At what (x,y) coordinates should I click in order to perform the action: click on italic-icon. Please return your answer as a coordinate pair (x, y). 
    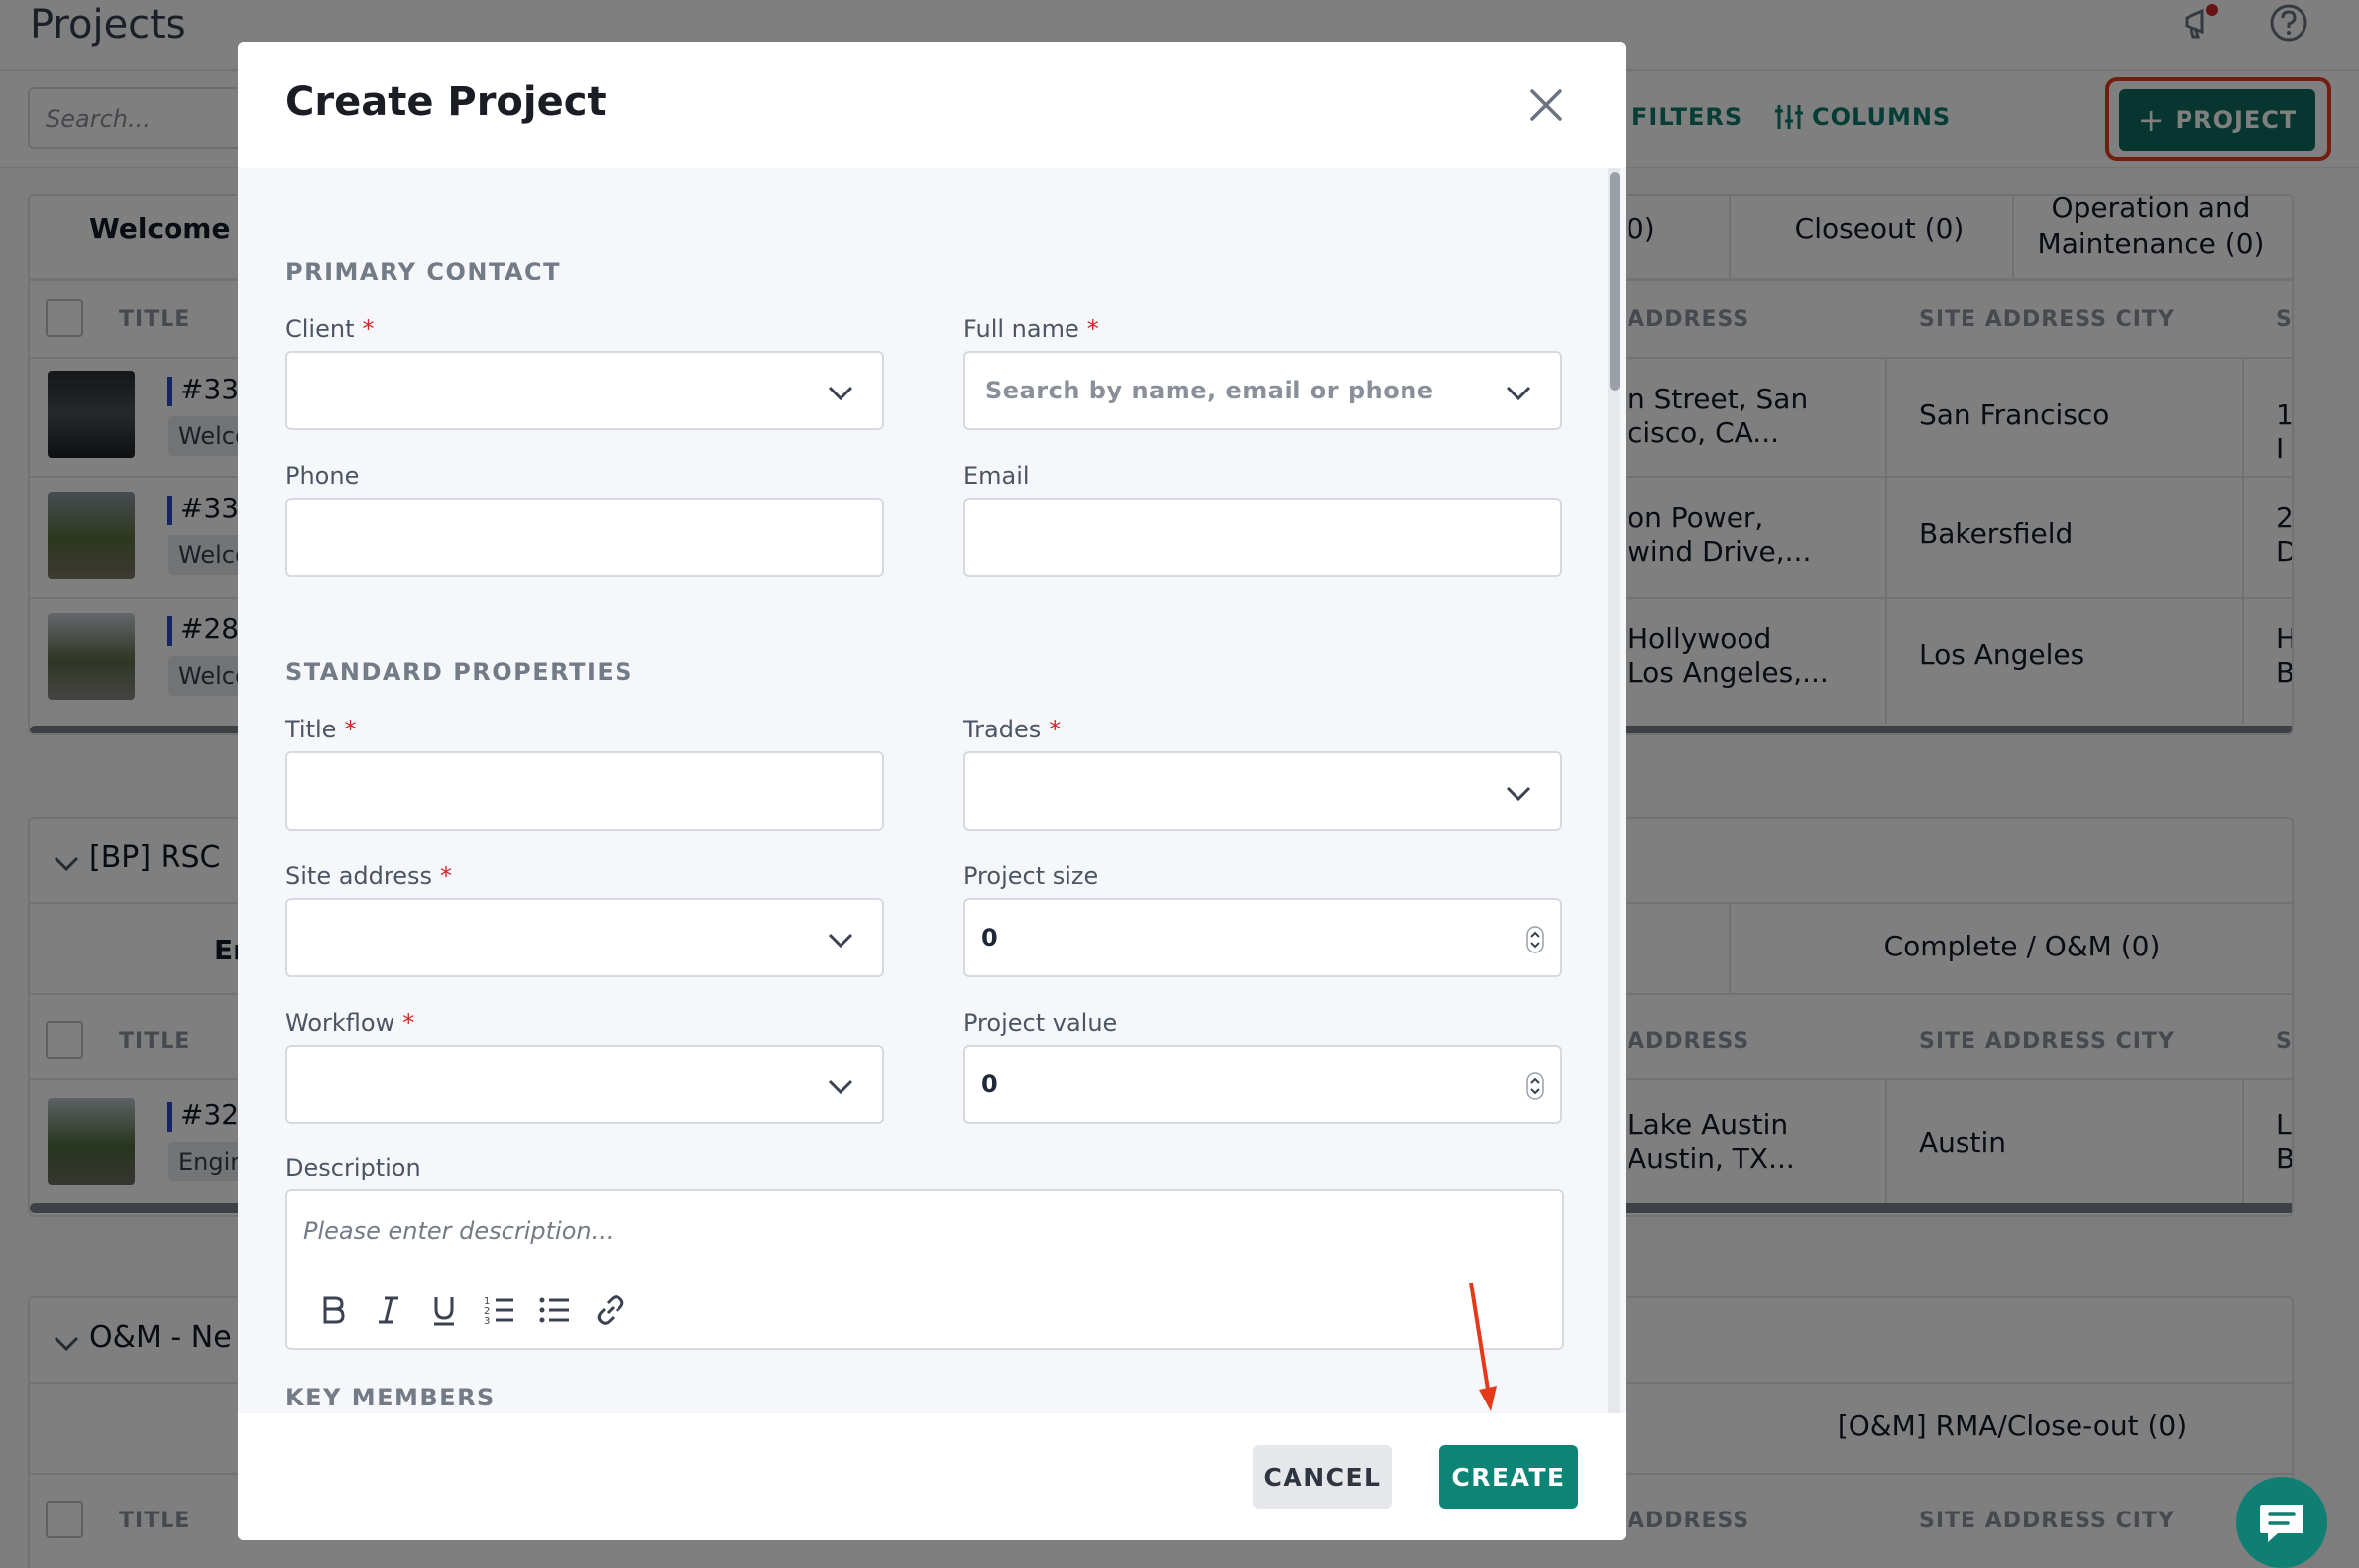
    Looking at the image, I should click on (388, 1310).